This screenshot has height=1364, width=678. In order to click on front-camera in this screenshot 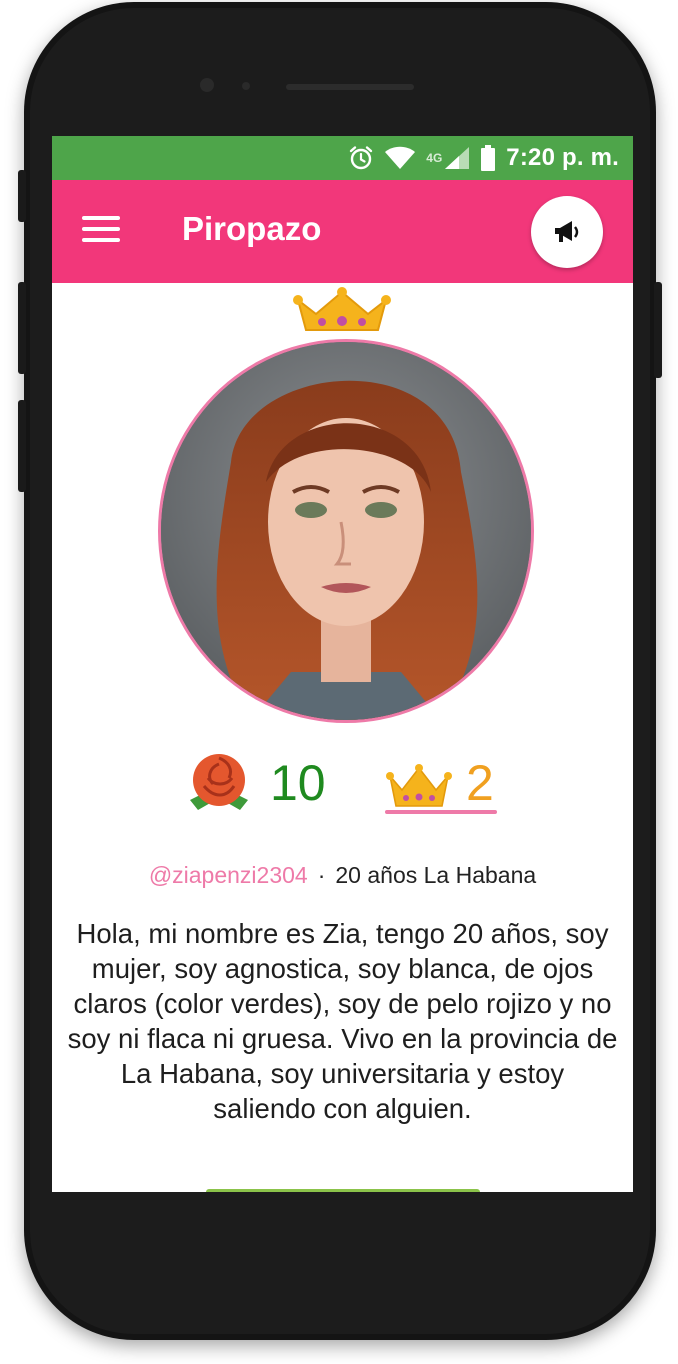, I will do `click(207, 85)`.